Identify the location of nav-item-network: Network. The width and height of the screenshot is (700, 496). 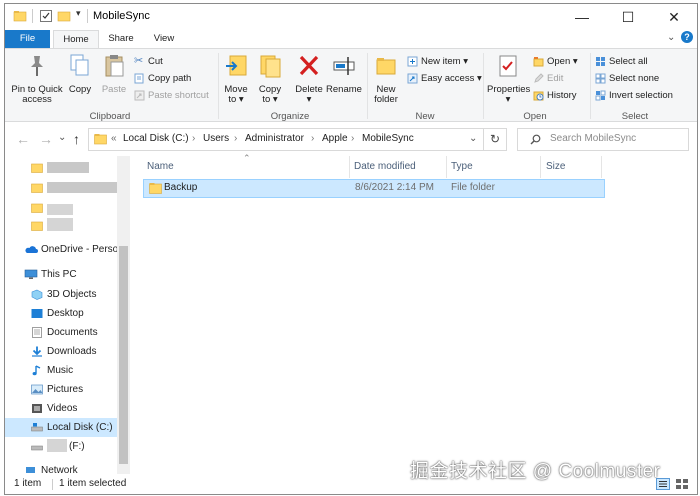
(61, 468).